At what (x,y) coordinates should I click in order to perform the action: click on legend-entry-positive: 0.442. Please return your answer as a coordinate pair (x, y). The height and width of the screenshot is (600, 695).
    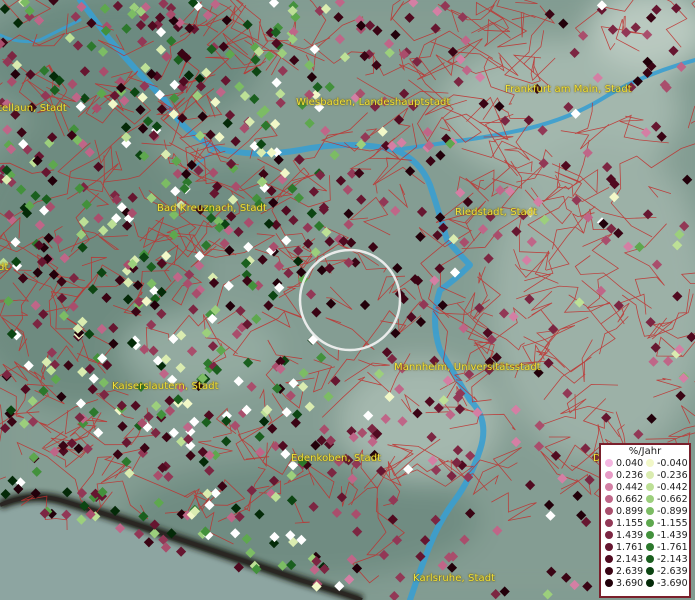
    Looking at the image, I should click on (624, 488).